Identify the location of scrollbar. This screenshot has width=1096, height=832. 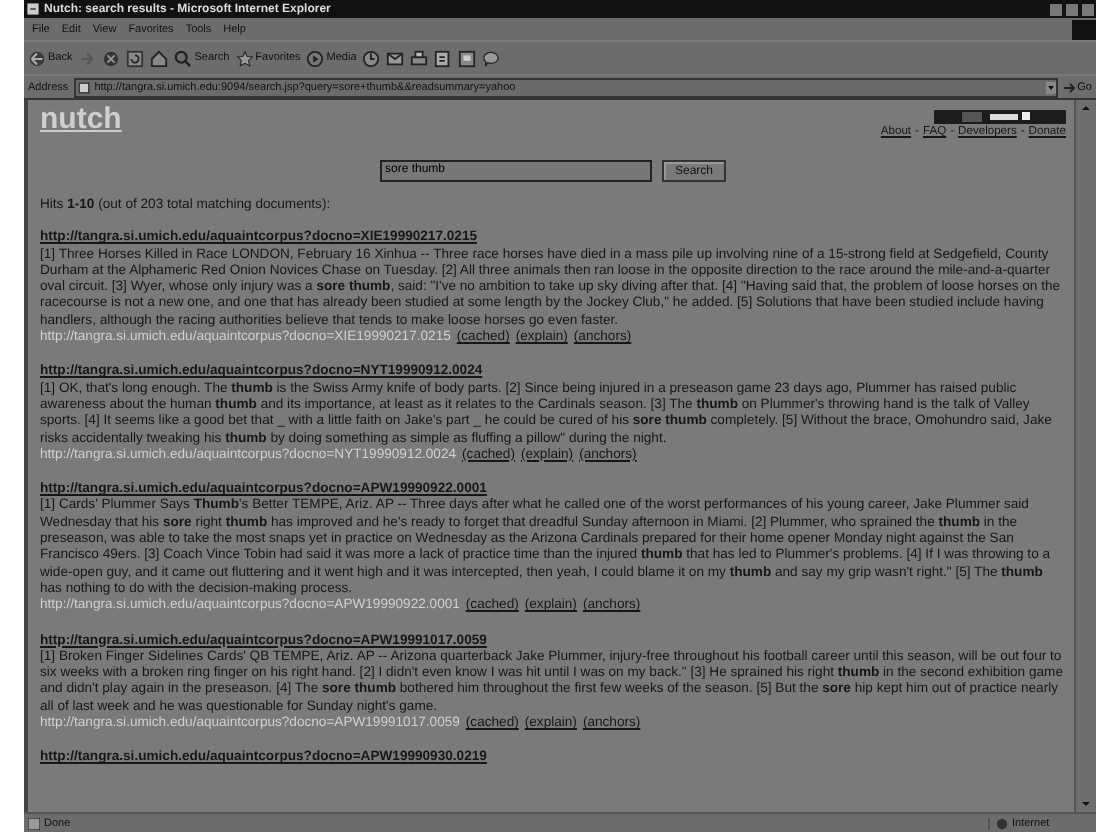
(1085, 456).